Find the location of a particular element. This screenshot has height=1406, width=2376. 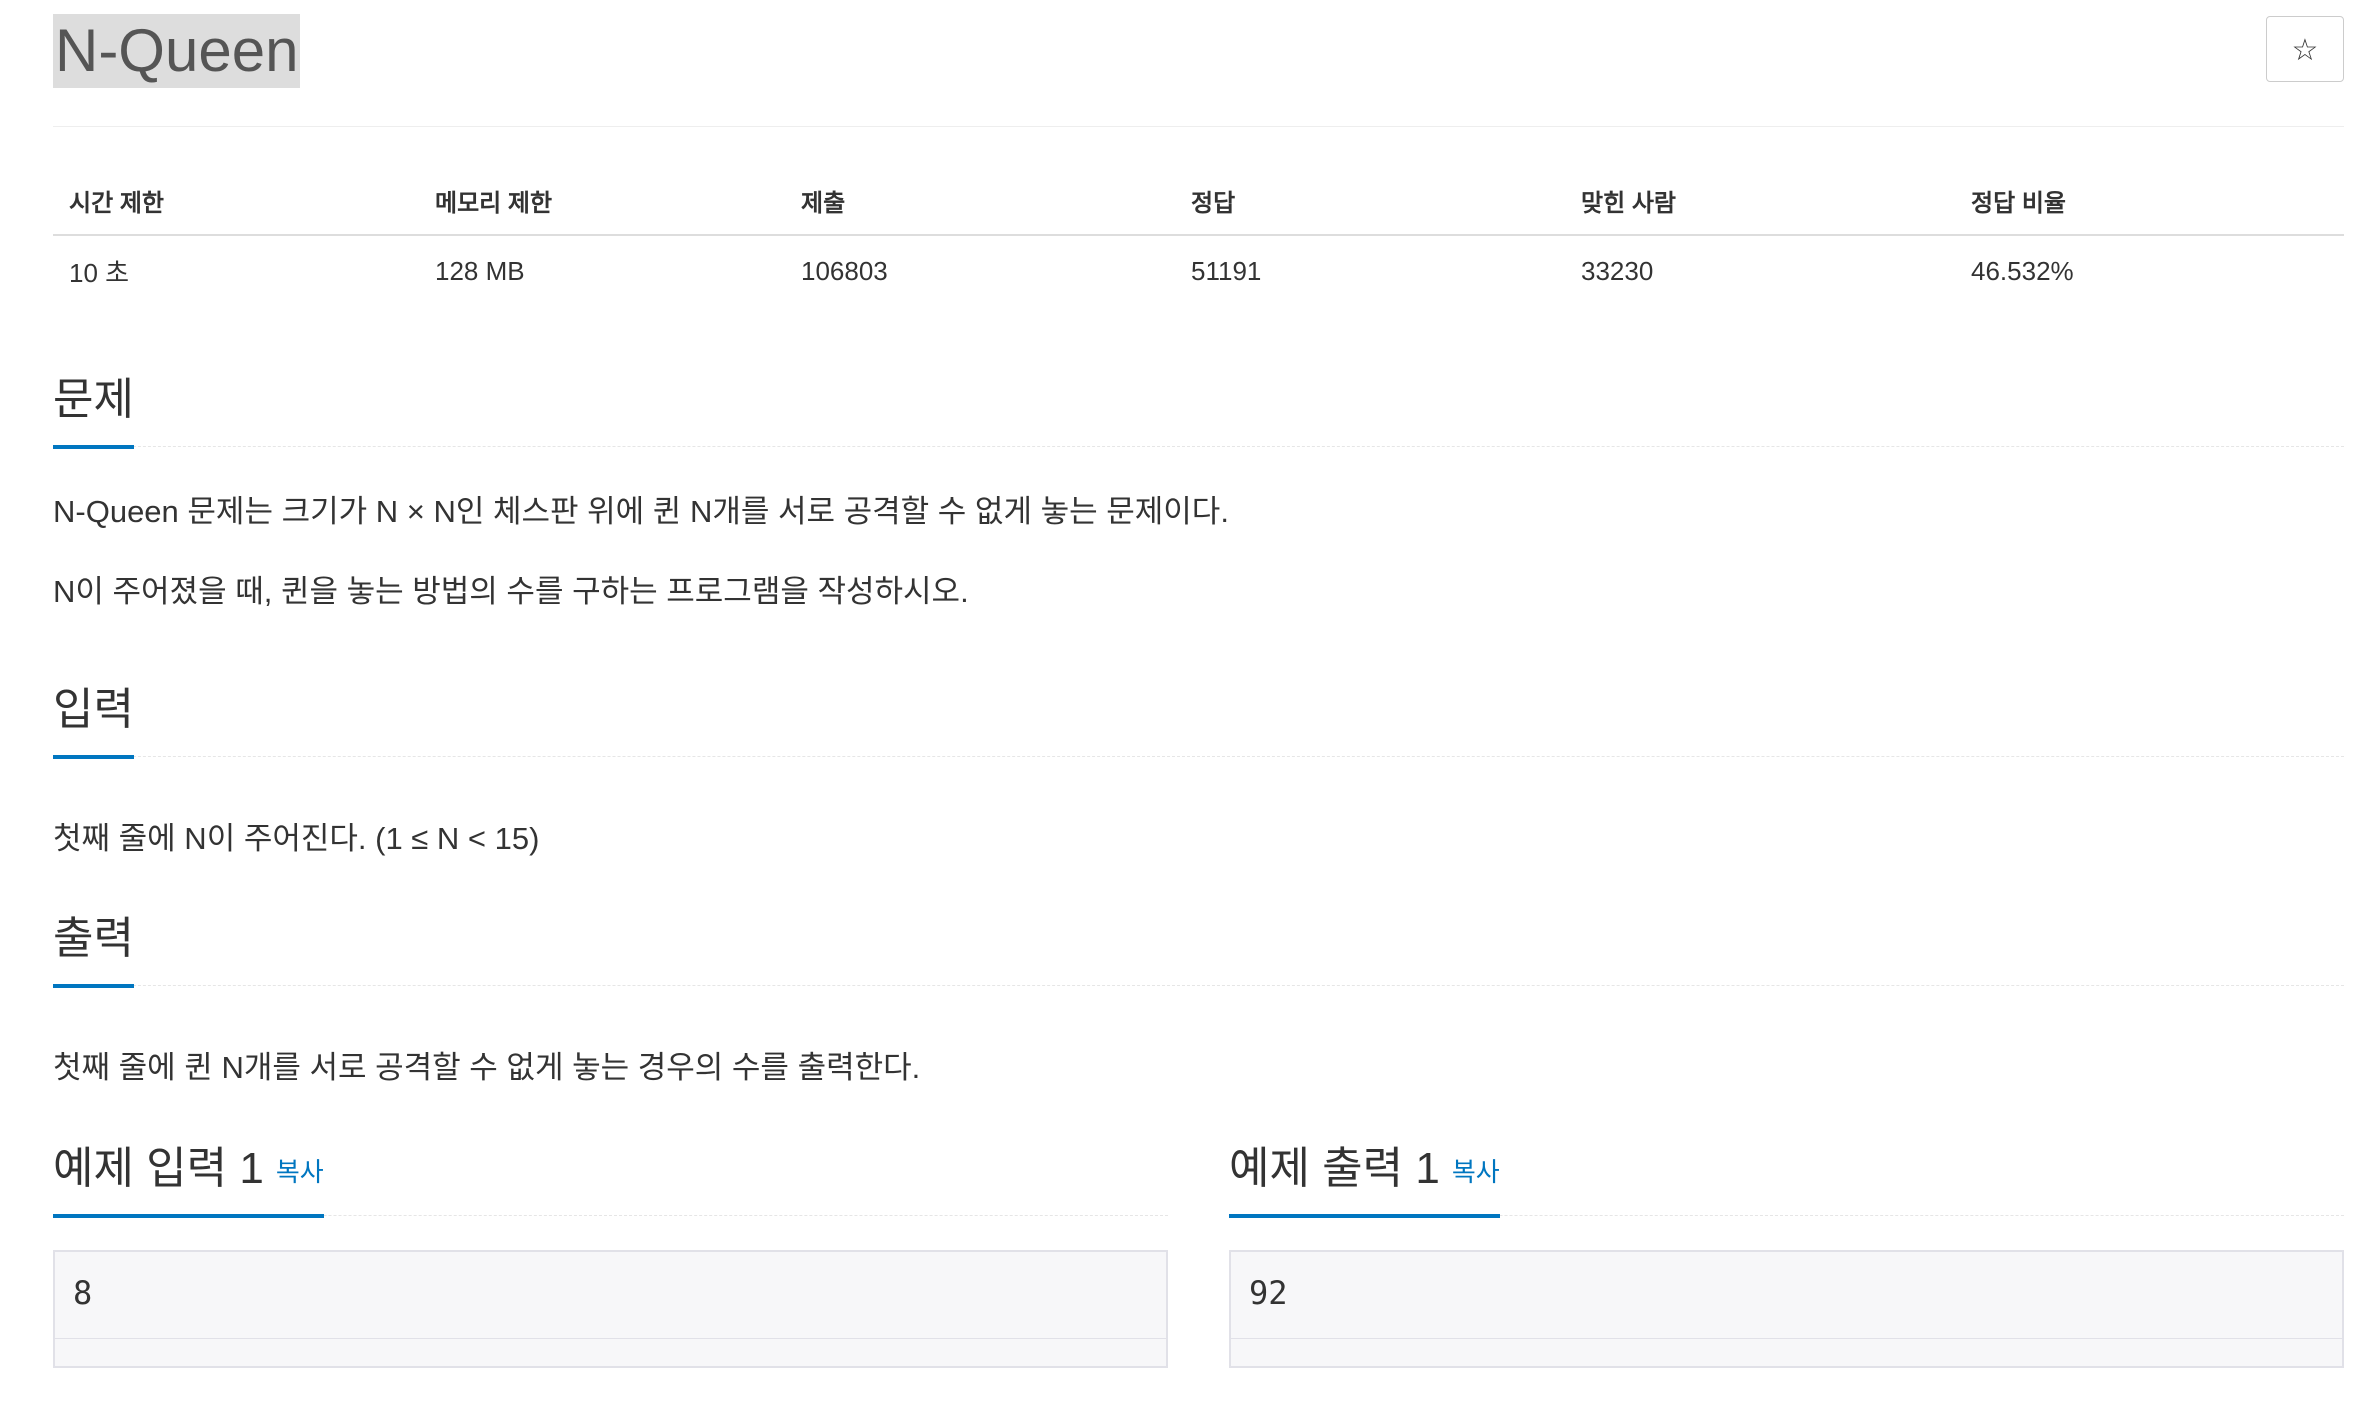

sample-output-copy-link: 복사 is located at coordinates (1476, 1172).